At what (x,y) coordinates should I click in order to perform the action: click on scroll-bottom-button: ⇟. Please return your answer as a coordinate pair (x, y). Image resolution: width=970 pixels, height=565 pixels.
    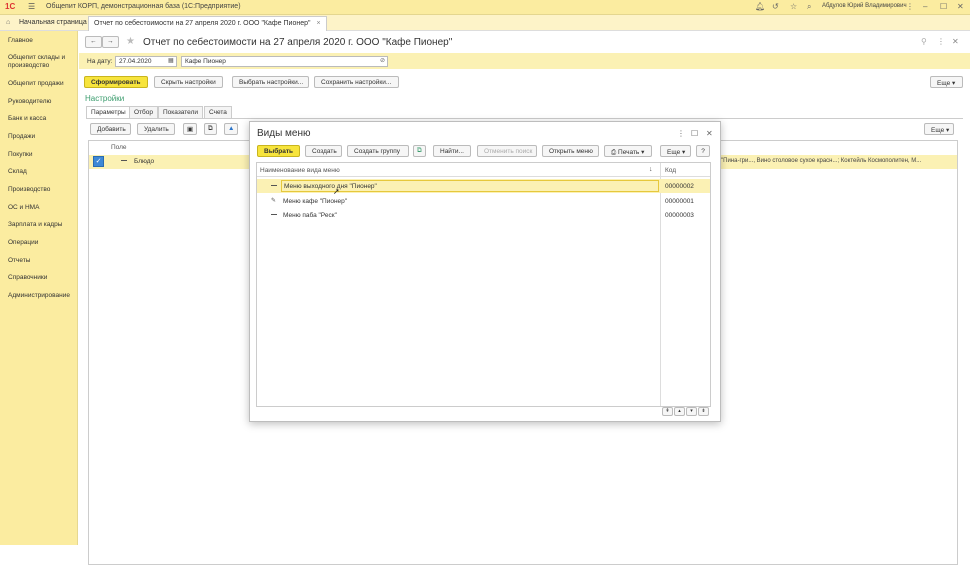
    Looking at the image, I should click on (703, 411).